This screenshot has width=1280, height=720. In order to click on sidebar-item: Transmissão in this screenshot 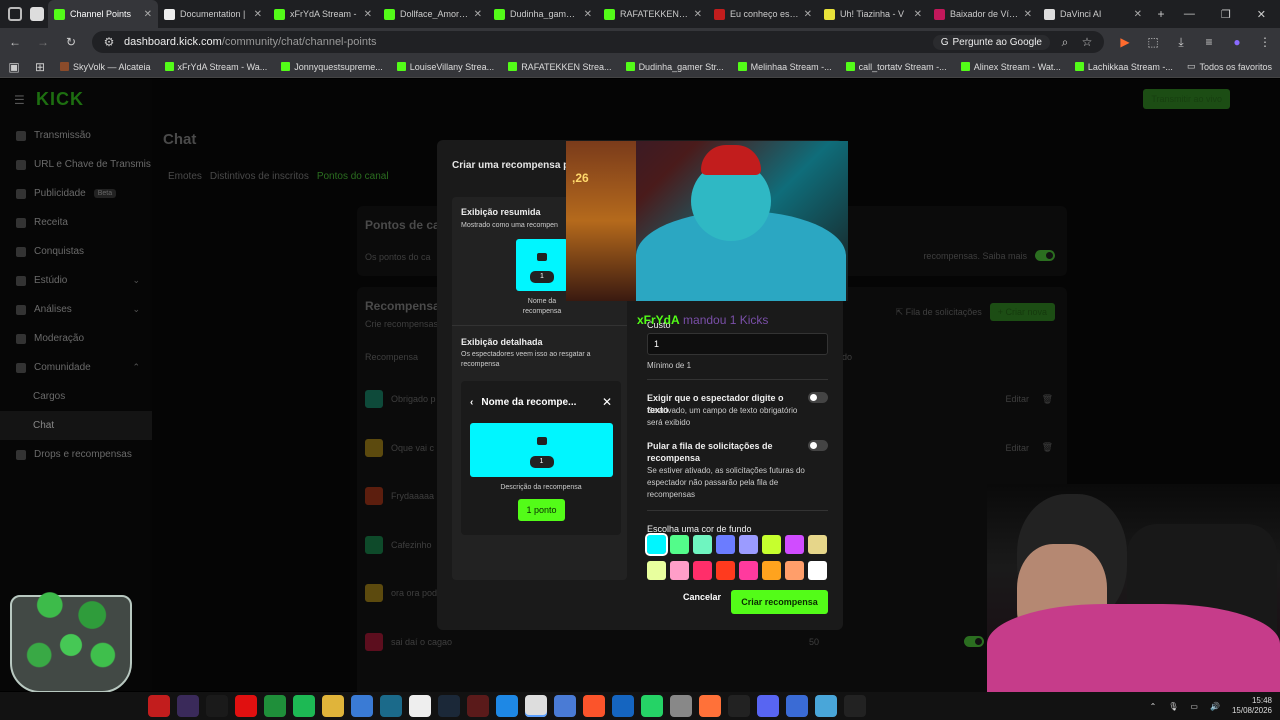, I will do `click(76, 135)`.